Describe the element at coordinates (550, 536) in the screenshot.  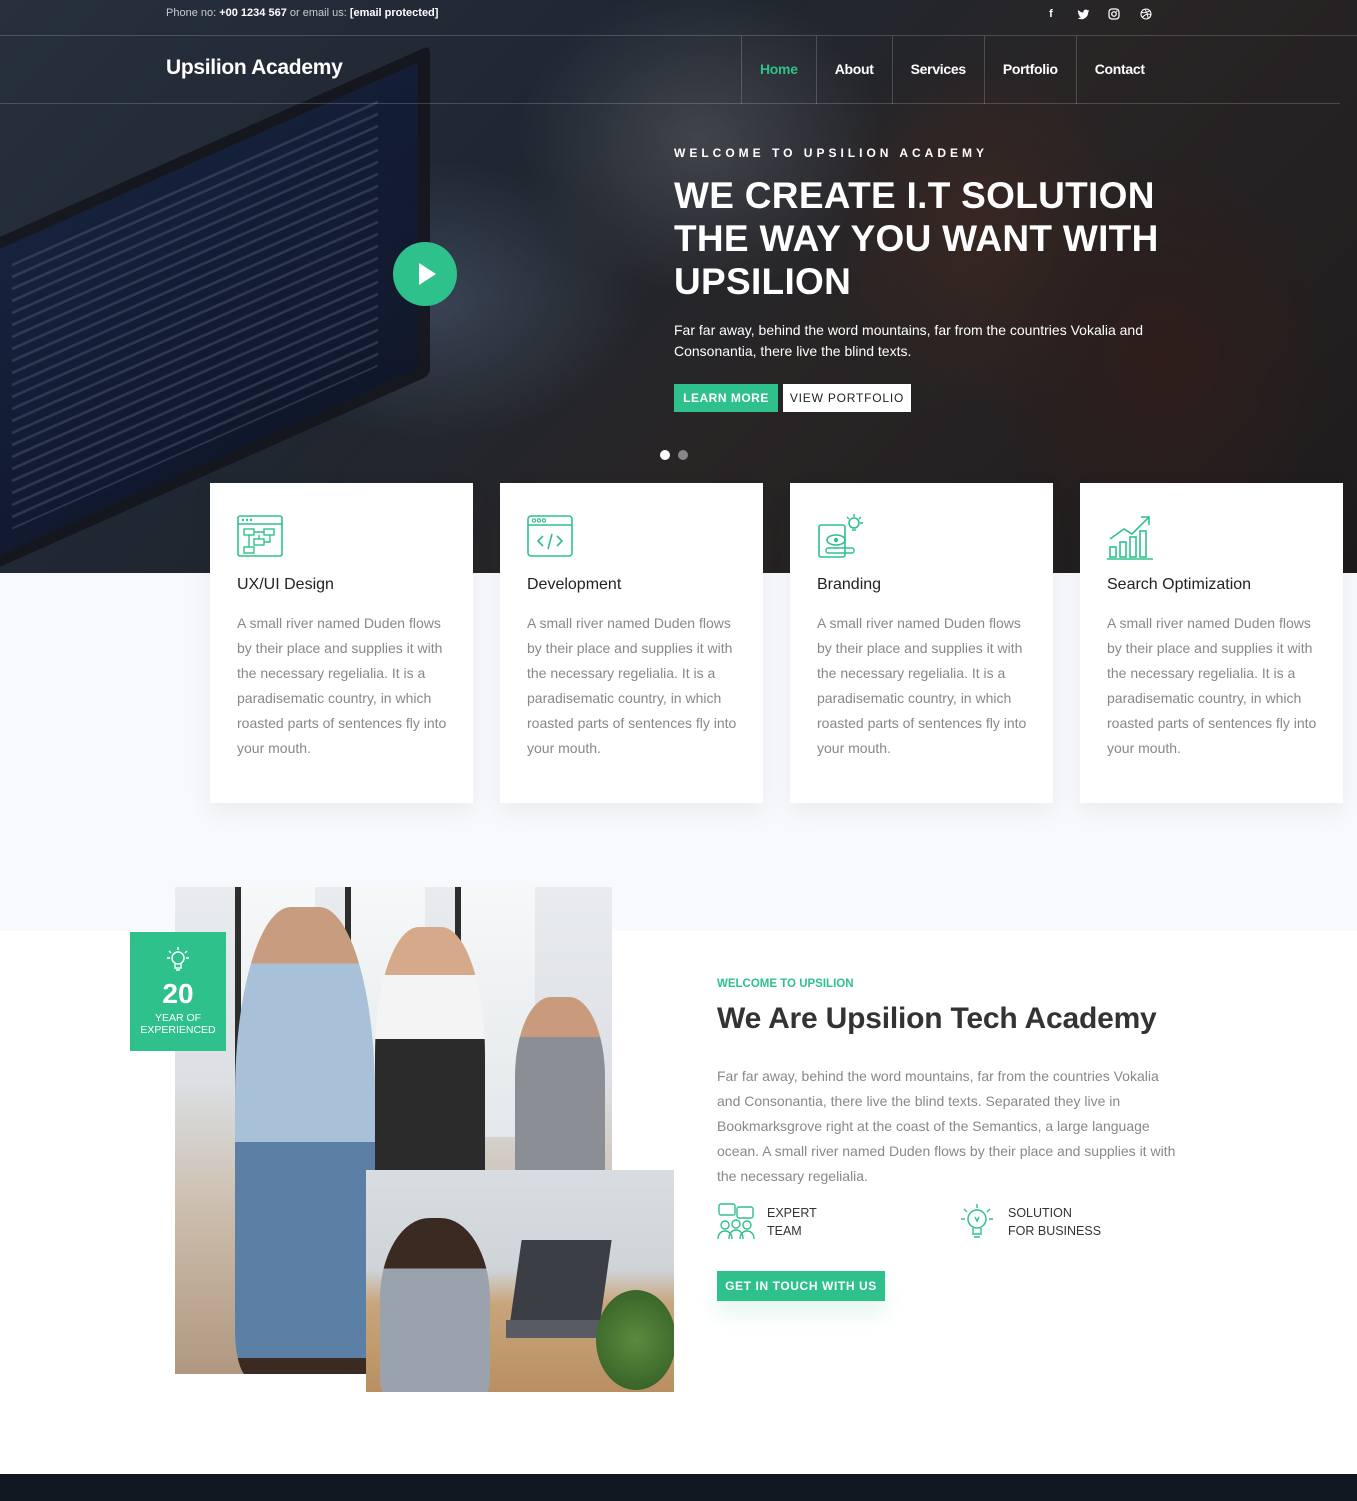
I see `code-icon` at that location.